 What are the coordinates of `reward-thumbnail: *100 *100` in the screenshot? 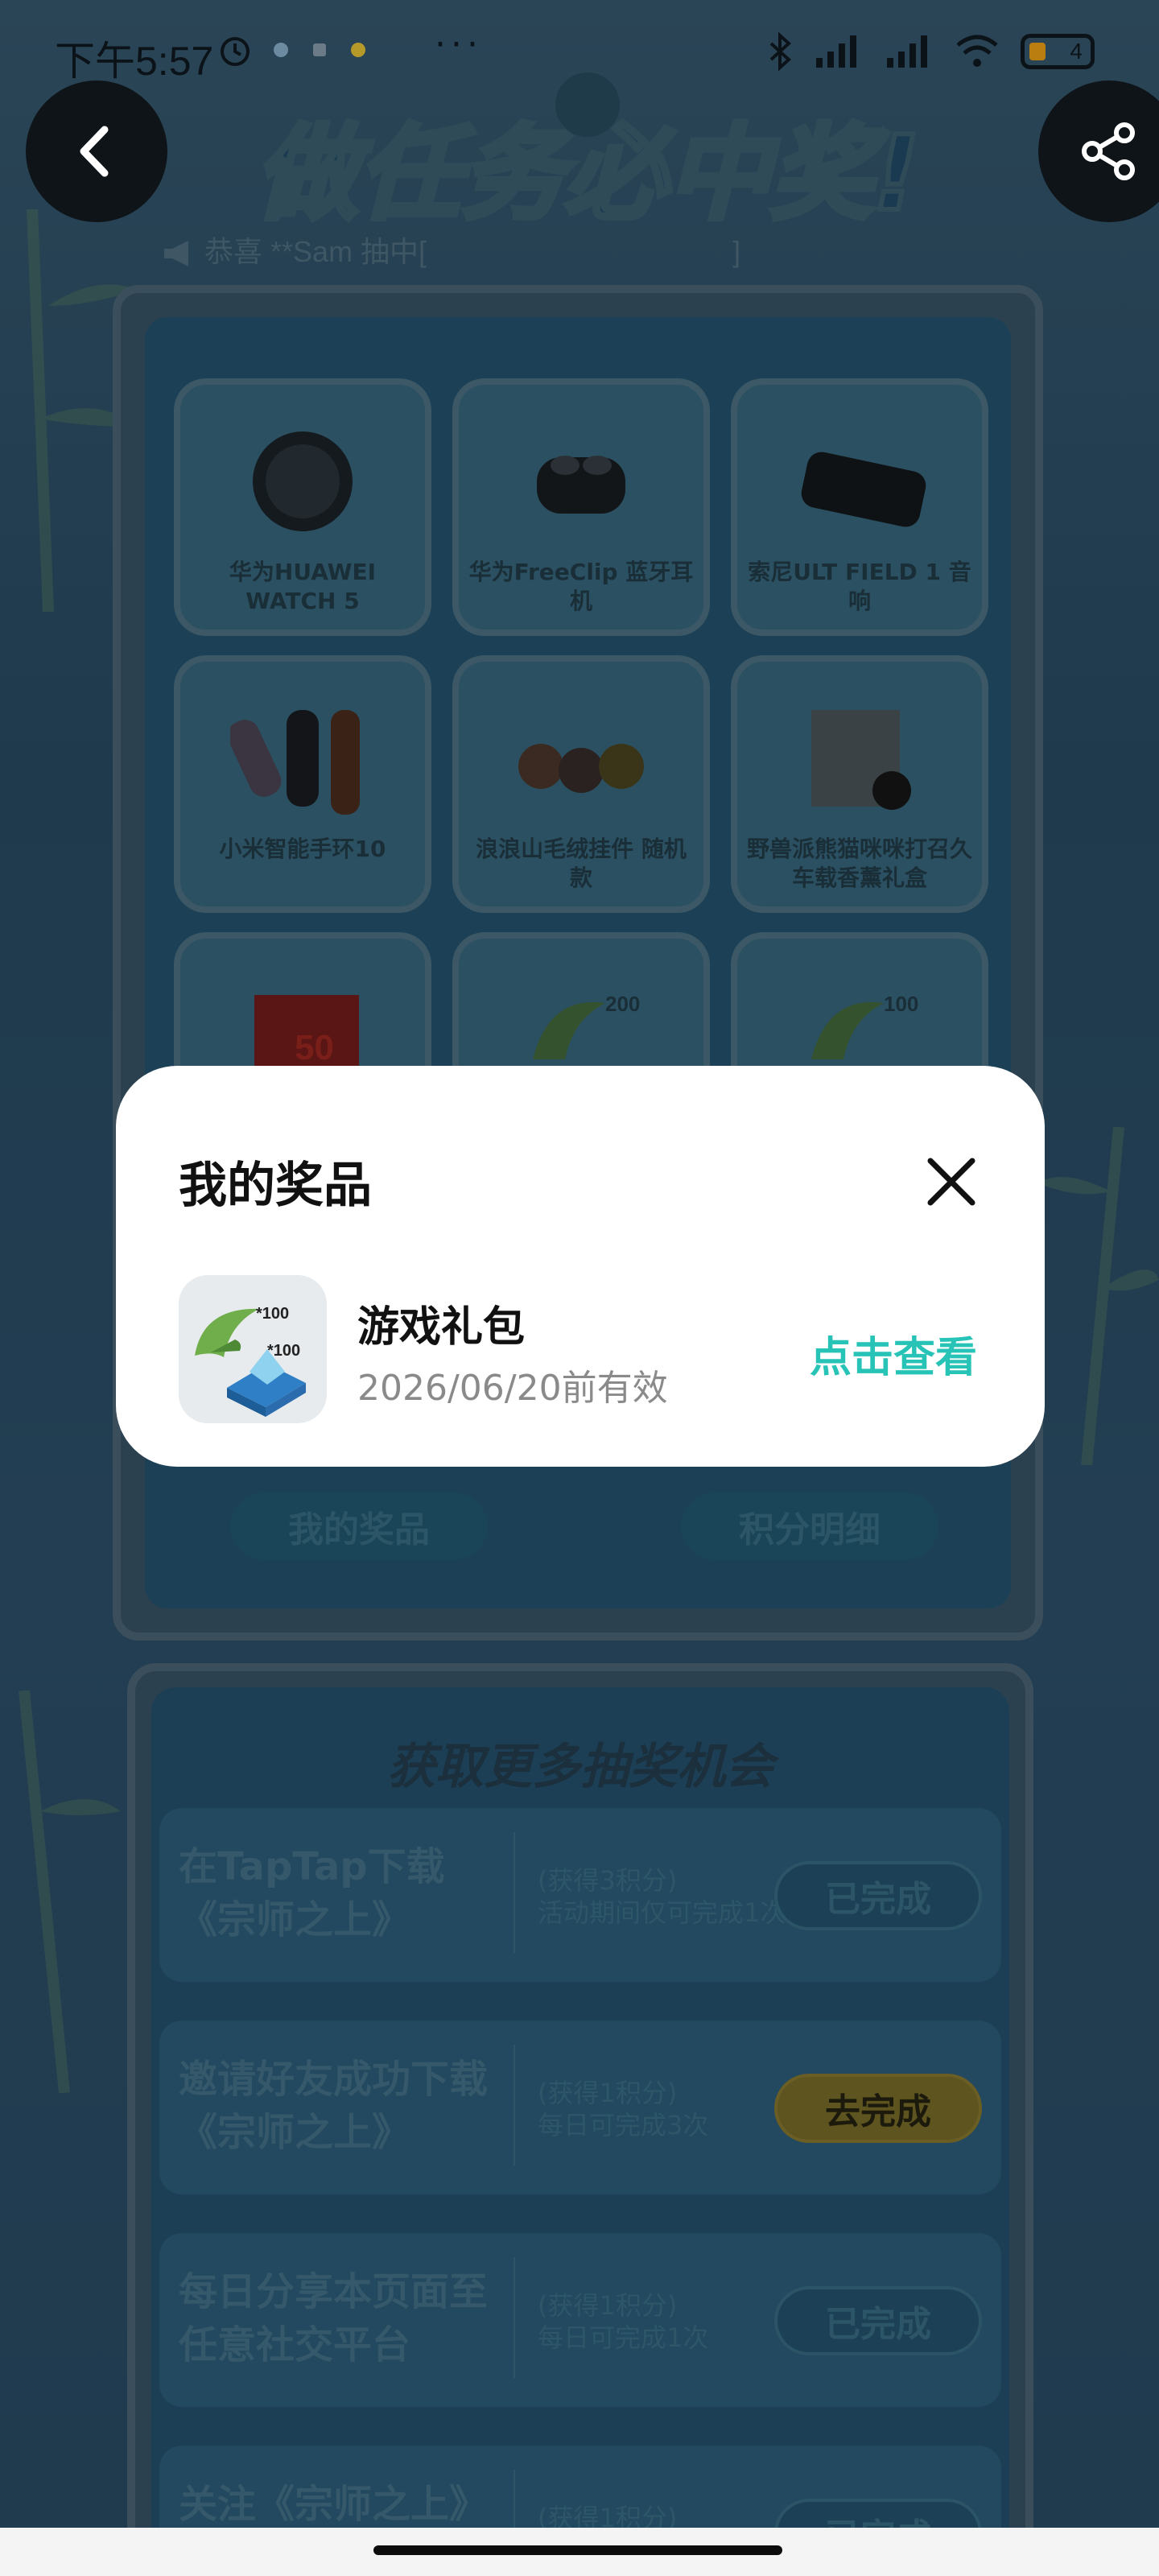 It's located at (253, 1349).